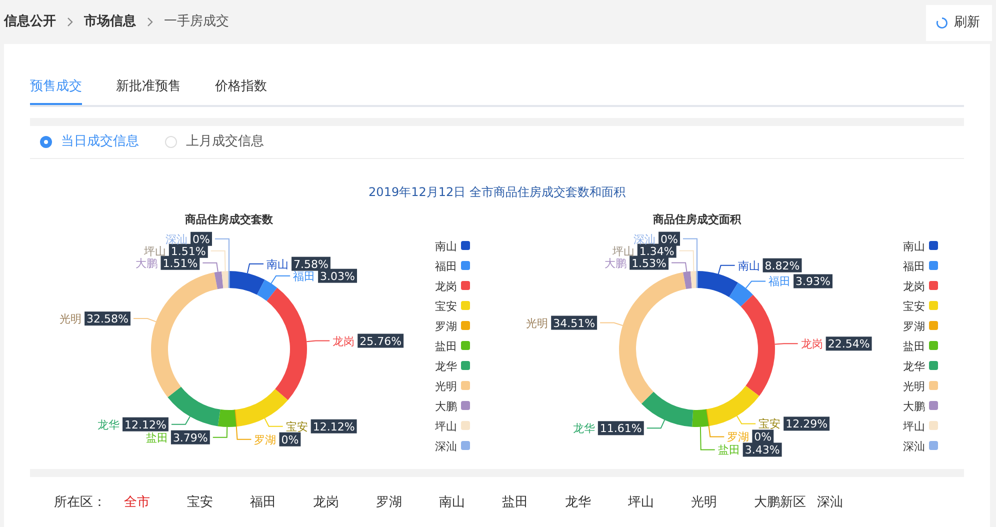 The width and height of the screenshot is (996, 527). What do you see at coordinates (533, 503) in the screenshot?
I see `district-option: 盐田` at bounding box center [533, 503].